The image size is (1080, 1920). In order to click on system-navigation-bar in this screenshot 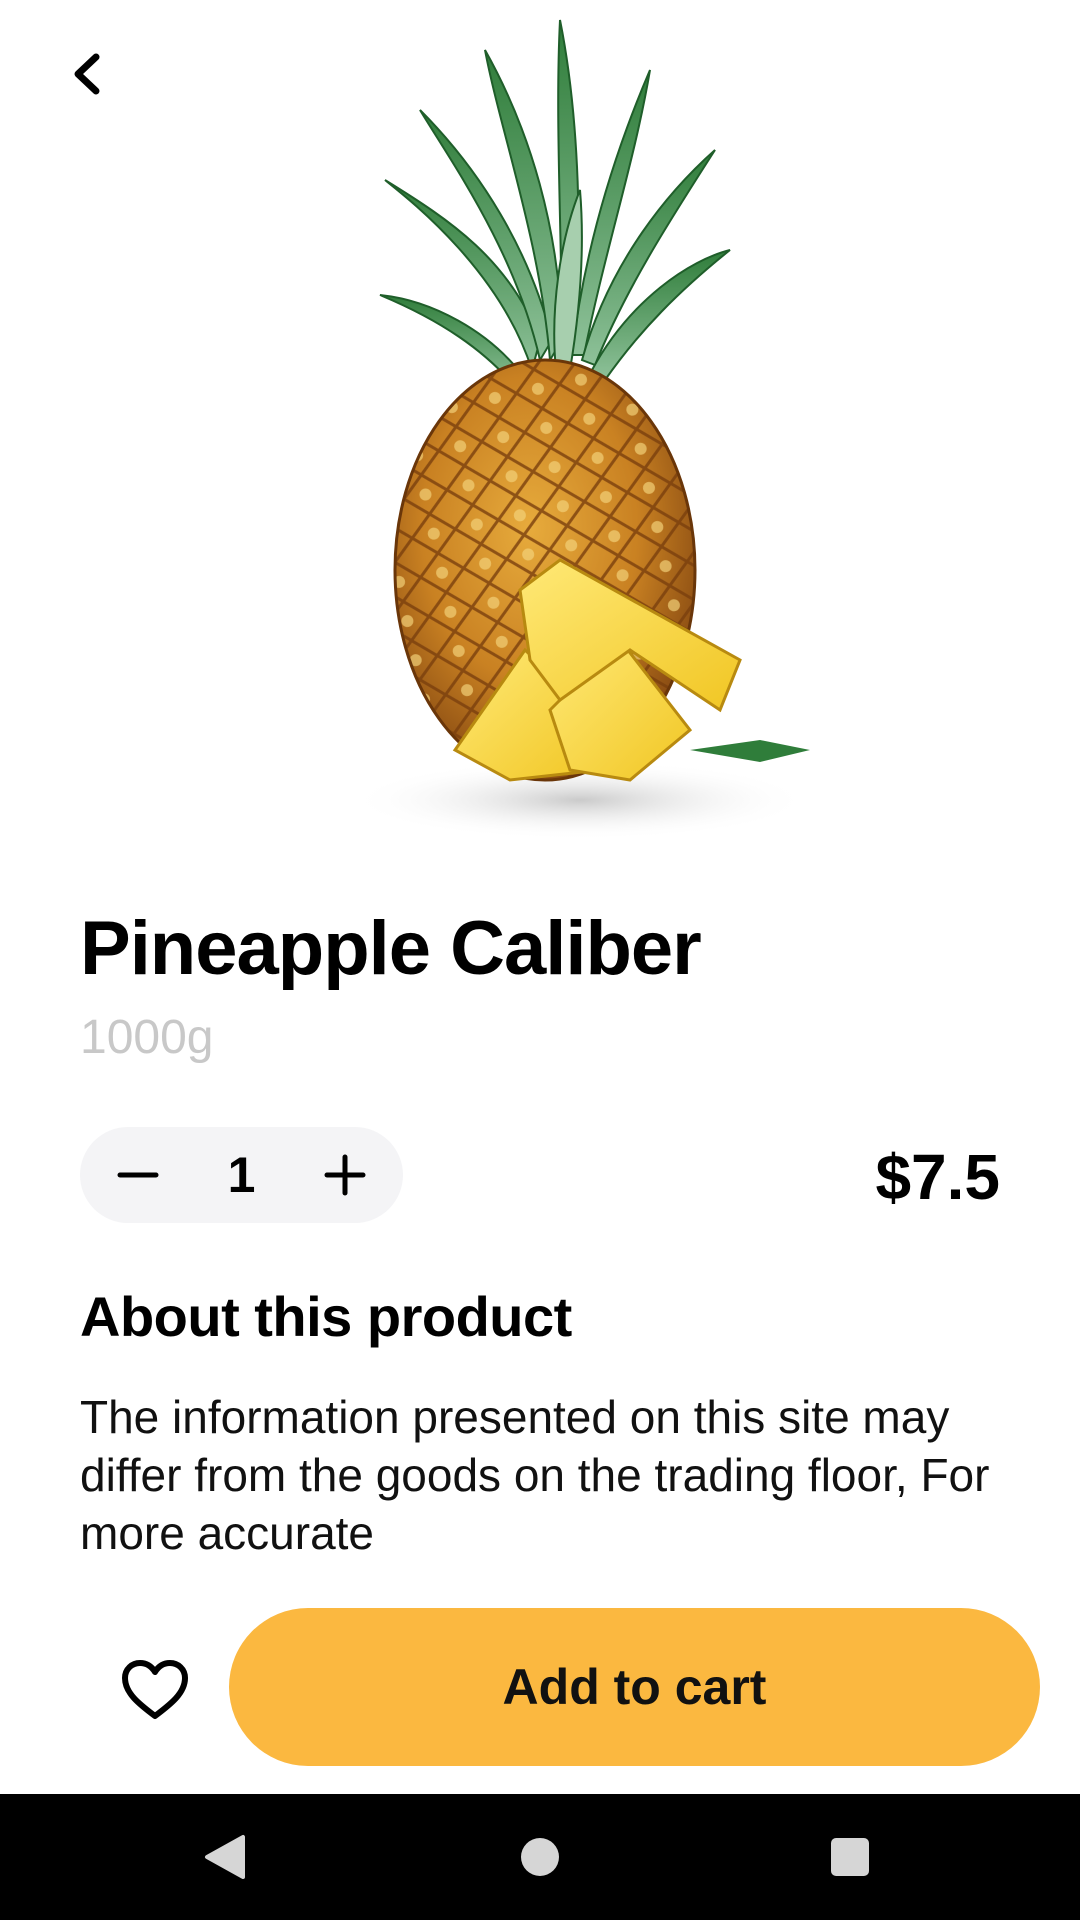, I will do `click(540, 1857)`.